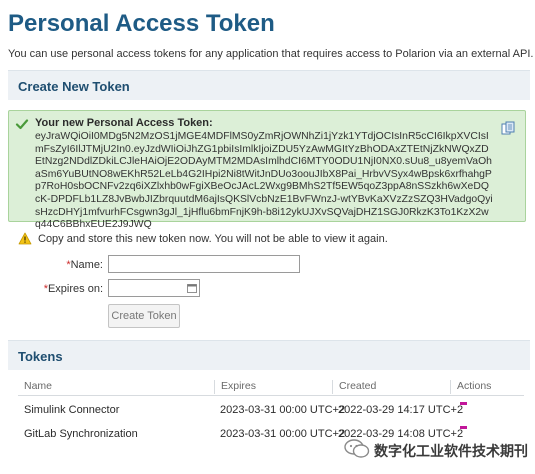 The height and width of the screenshot is (474, 535). Describe the element at coordinates (72, 410) in the screenshot. I see `token-name: Simulink Connector` at that location.